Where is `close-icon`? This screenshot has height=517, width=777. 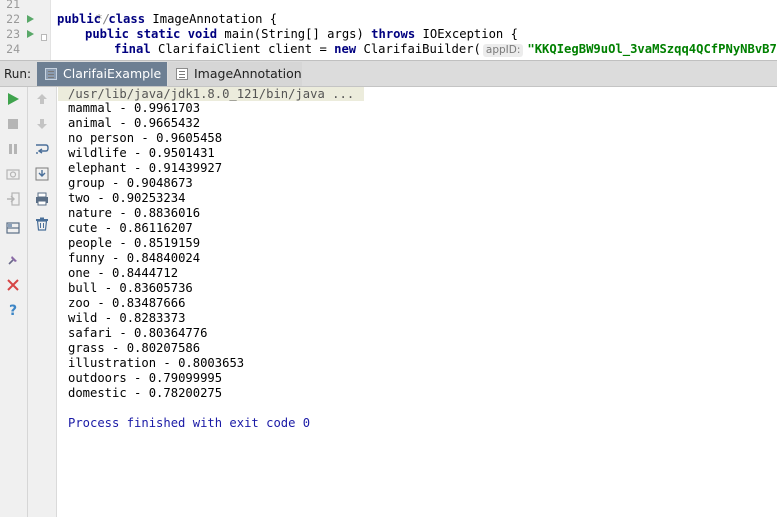 close-icon is located at coordinates (13, 285).